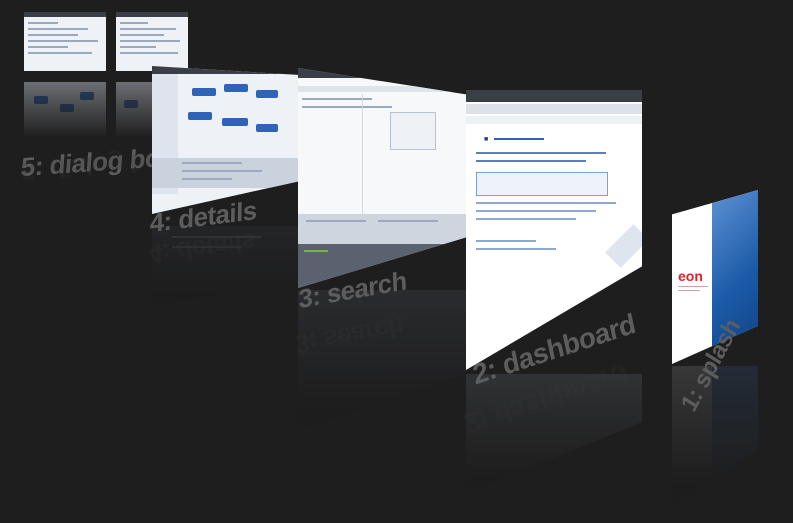 This screenshot has width=793, height=523. Describe the element at coordinates (690, 276) in the screenshot. I see `splash-logo: eon` at that location.